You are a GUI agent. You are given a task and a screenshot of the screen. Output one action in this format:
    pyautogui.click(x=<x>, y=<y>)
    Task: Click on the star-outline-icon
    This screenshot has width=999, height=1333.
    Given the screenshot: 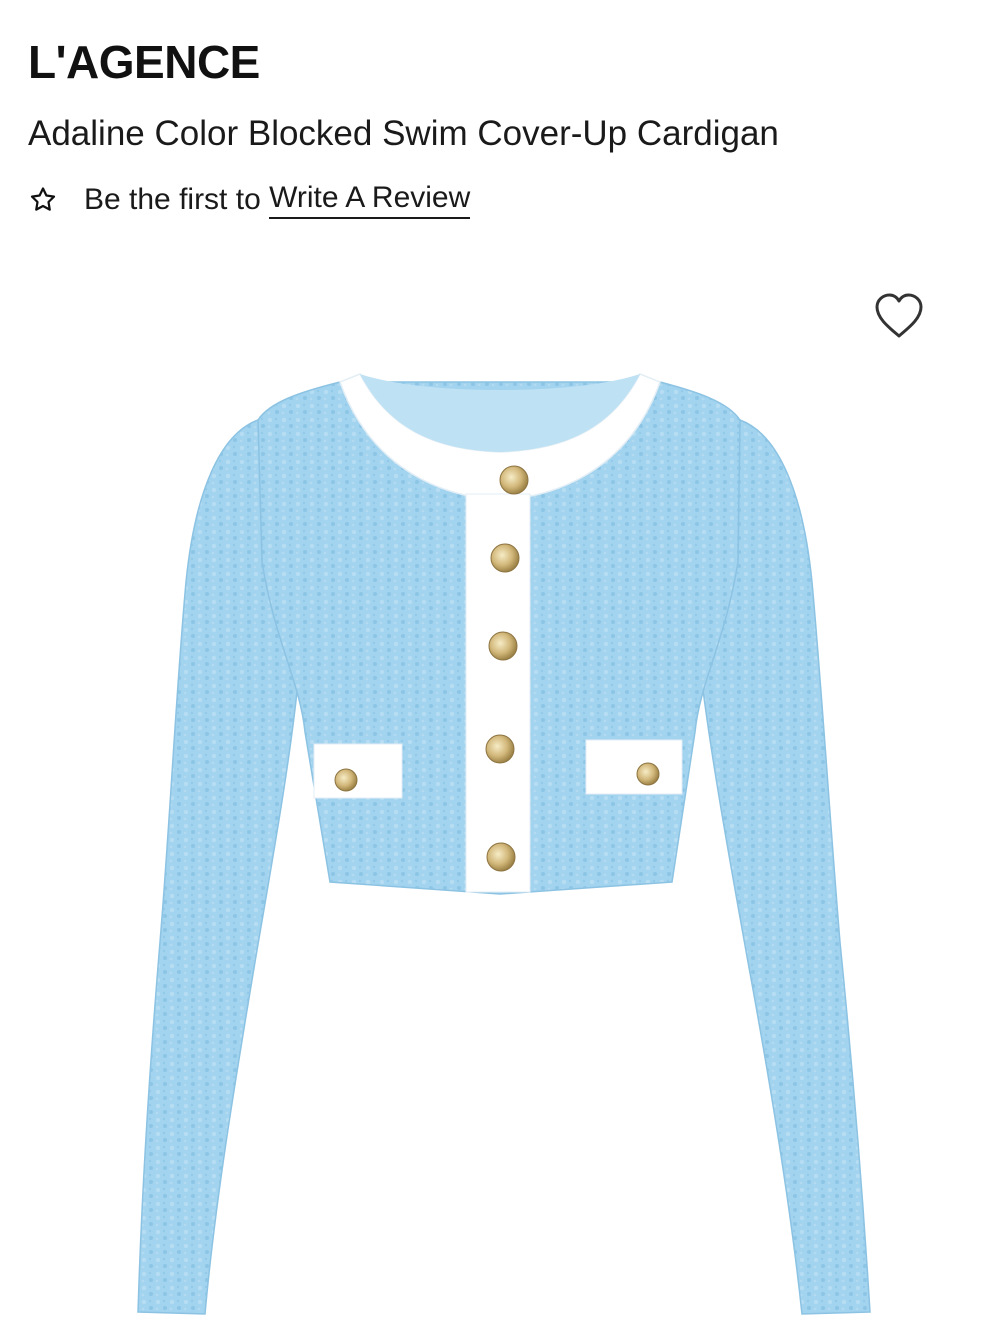 What is the action you would take?
    pyautogui.click(x=43, y=200)
    